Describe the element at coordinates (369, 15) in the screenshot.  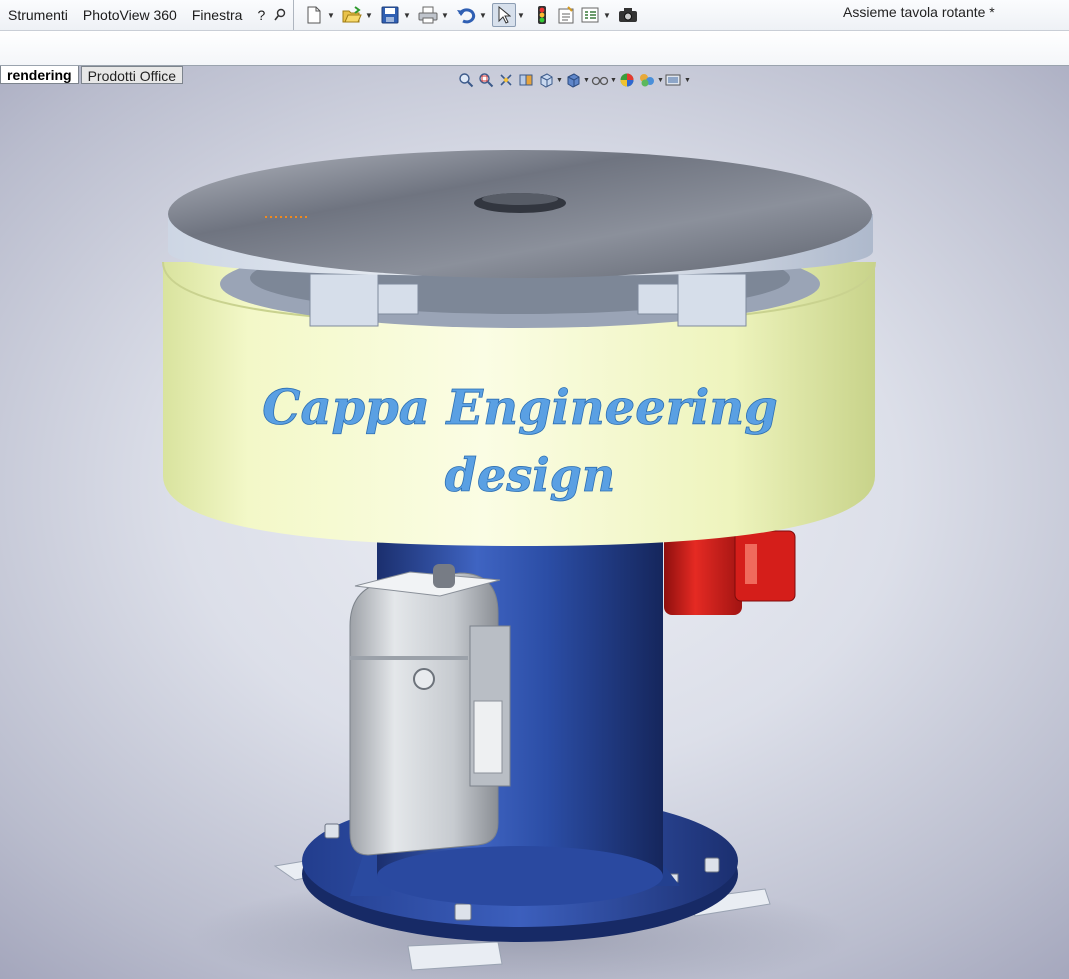
I see `open-dropdown-arrow: ▼` at that location.